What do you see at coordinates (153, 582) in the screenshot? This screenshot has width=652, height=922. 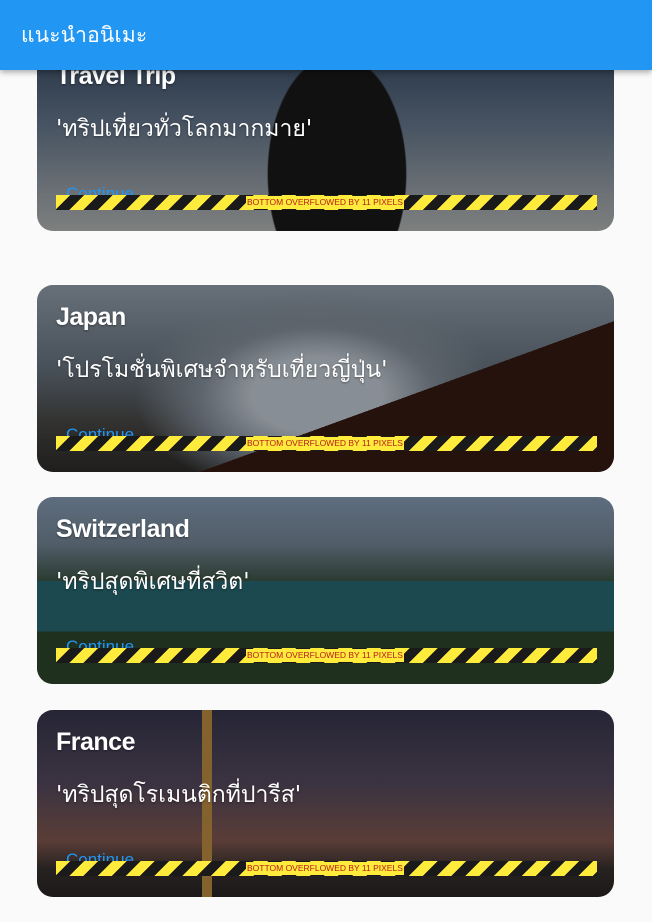 I see `card-subtitle: 'ทริปสุดพิเศษที่สวิต'` at bounding box center [153, 582].